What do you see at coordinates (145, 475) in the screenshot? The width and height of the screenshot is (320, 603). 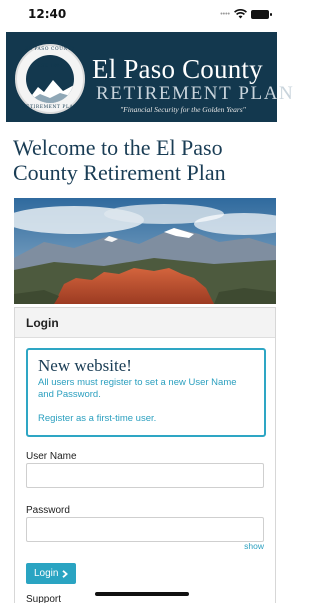 I see `username-input` at bounding box center [145, 475].